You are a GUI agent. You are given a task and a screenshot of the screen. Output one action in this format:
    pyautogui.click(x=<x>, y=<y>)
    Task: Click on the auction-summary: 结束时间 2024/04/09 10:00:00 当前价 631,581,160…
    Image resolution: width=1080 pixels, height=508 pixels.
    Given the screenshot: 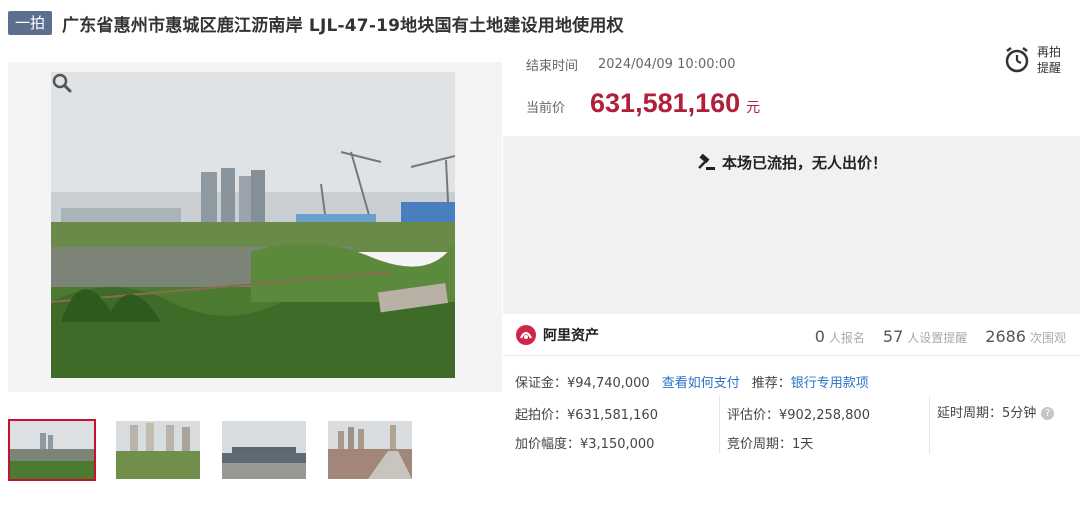 What is the action you would take?
    pyautogui.click(x=791, y=88)
    